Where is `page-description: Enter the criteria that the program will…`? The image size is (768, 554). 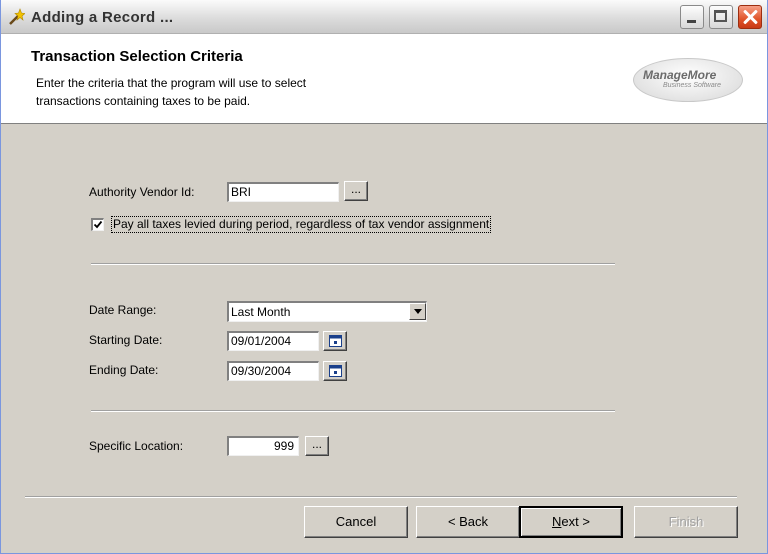
page-description: Enter the criteria that the program will… is located at coordinates (171, 92).